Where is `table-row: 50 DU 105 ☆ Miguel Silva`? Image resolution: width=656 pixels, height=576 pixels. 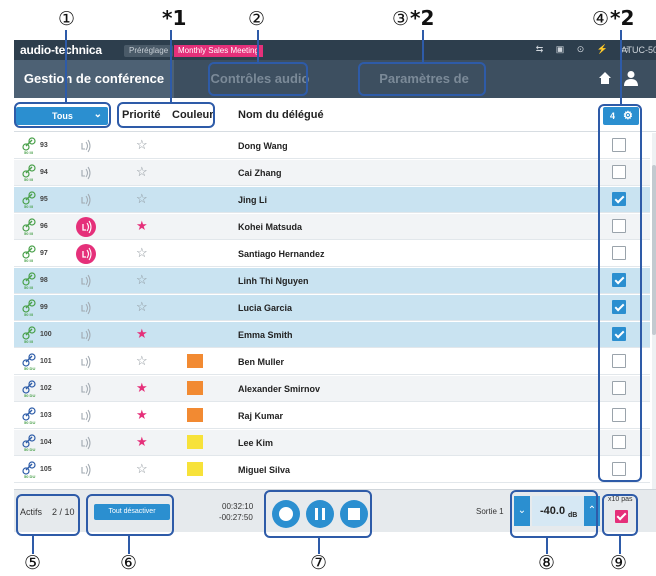 table-row: 50 DU 105 ☆ Miguel Silva is located at coordinates (332, 470).